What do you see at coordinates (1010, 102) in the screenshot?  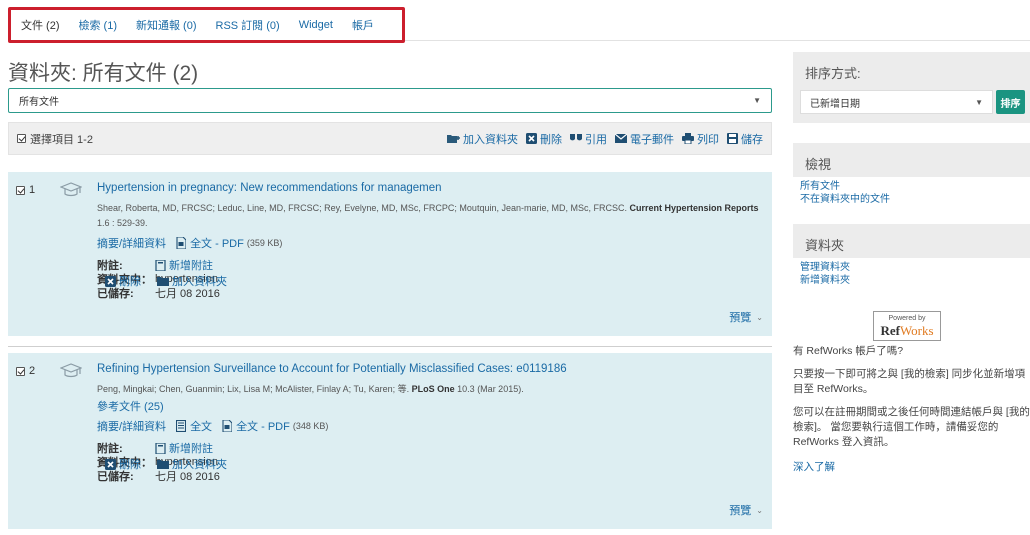 I see `sort-button: 排序` at bounding box center [1010, 102].